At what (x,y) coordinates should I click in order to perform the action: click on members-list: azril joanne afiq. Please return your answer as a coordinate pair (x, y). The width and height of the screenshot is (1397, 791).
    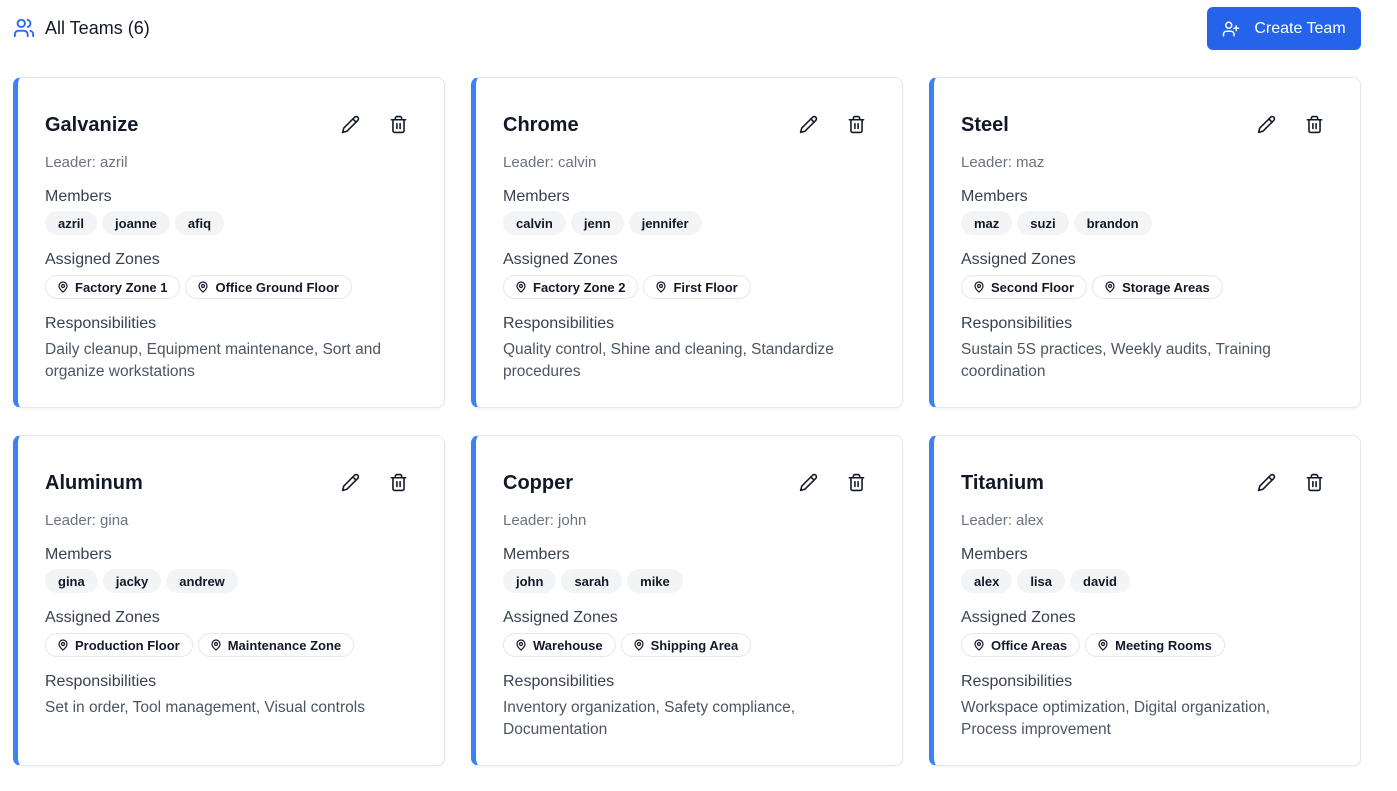
    Looking at the image, I should click on (135, 223).